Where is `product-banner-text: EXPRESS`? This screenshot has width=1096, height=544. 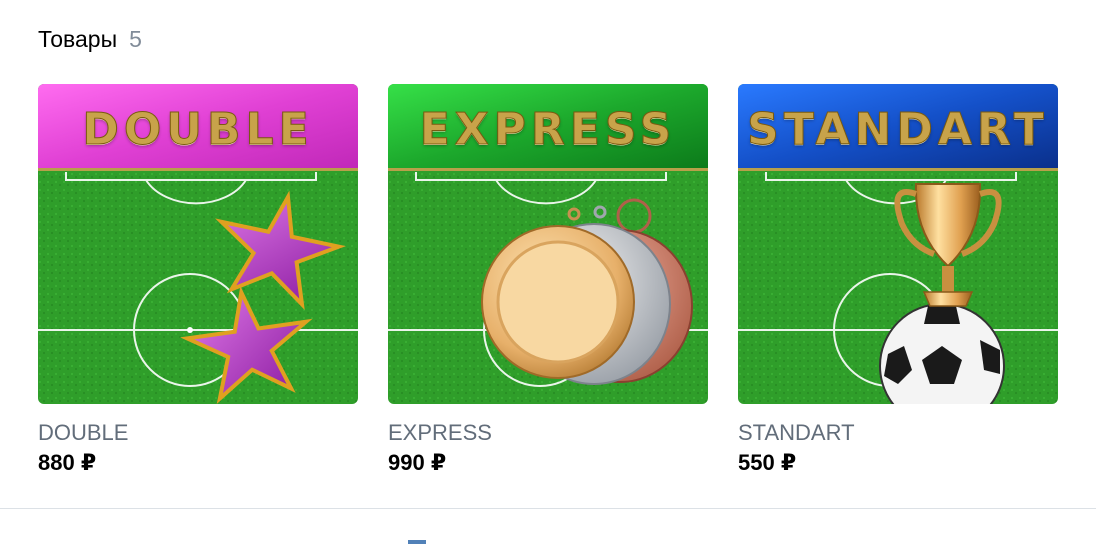
product-banner-text: EXPRESS is located at coordinates (548, 130).